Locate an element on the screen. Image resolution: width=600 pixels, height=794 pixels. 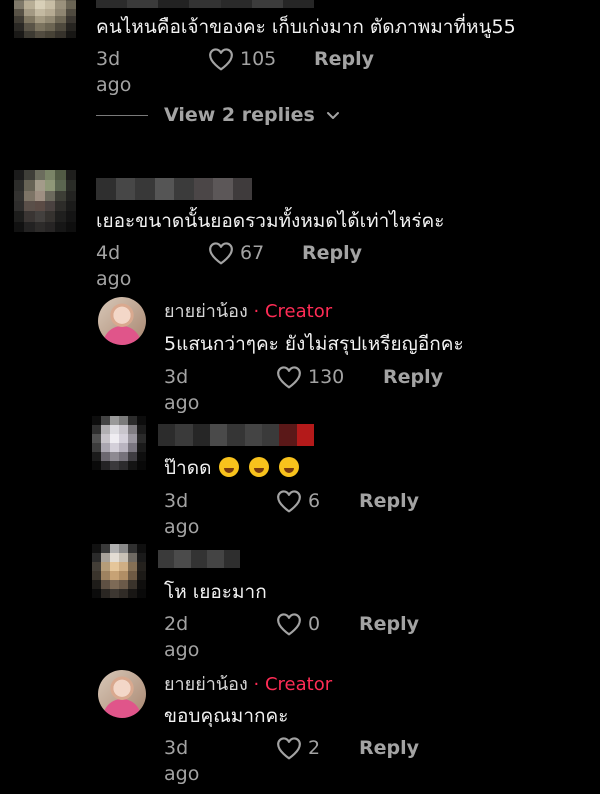
like-button: 2 is located at coordinates (298, 748).